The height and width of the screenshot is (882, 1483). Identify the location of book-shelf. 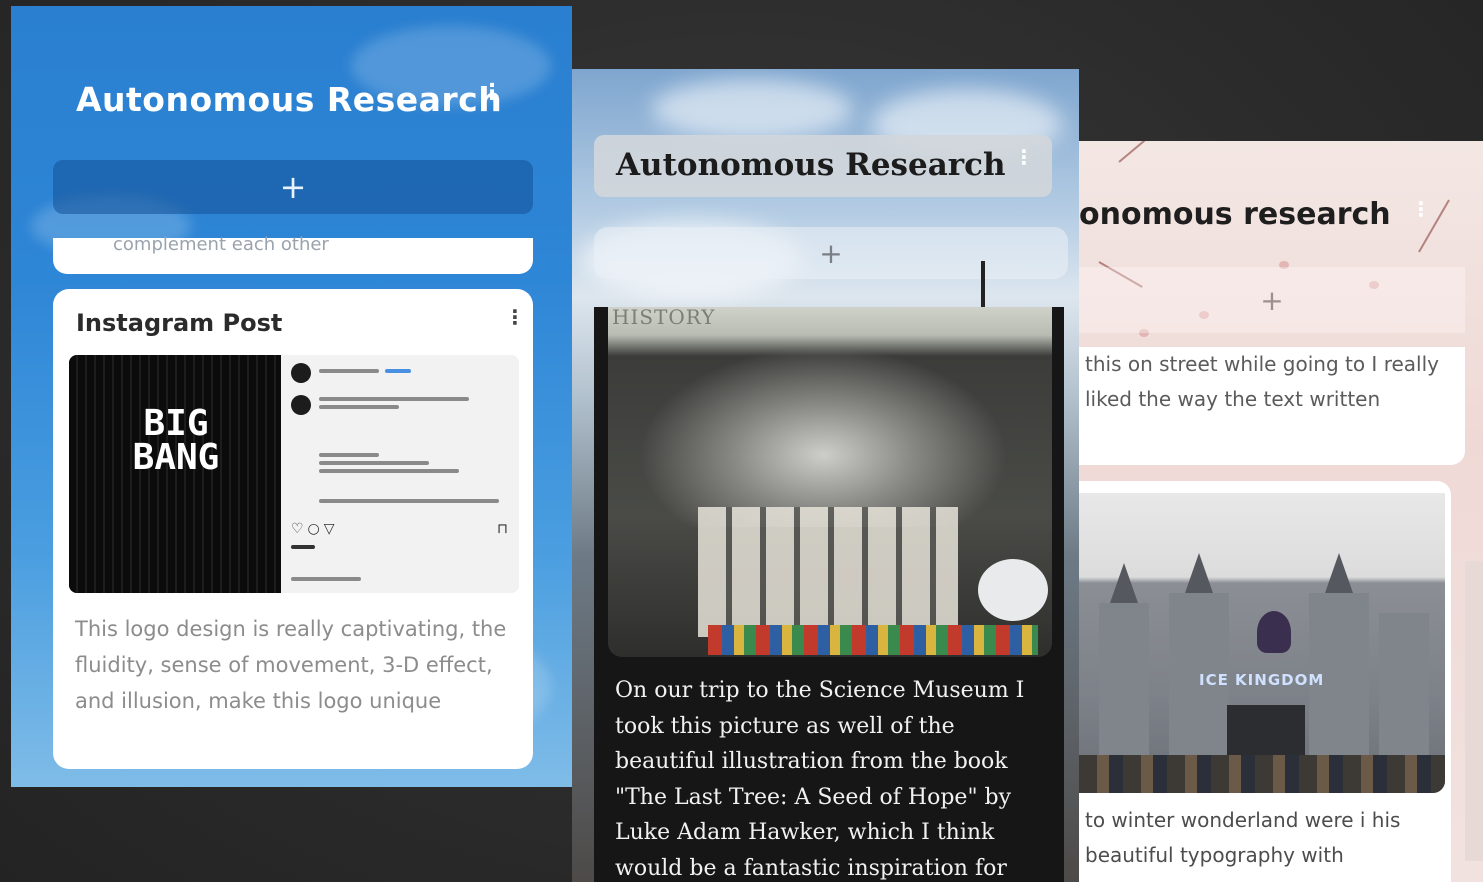
(873, 640).